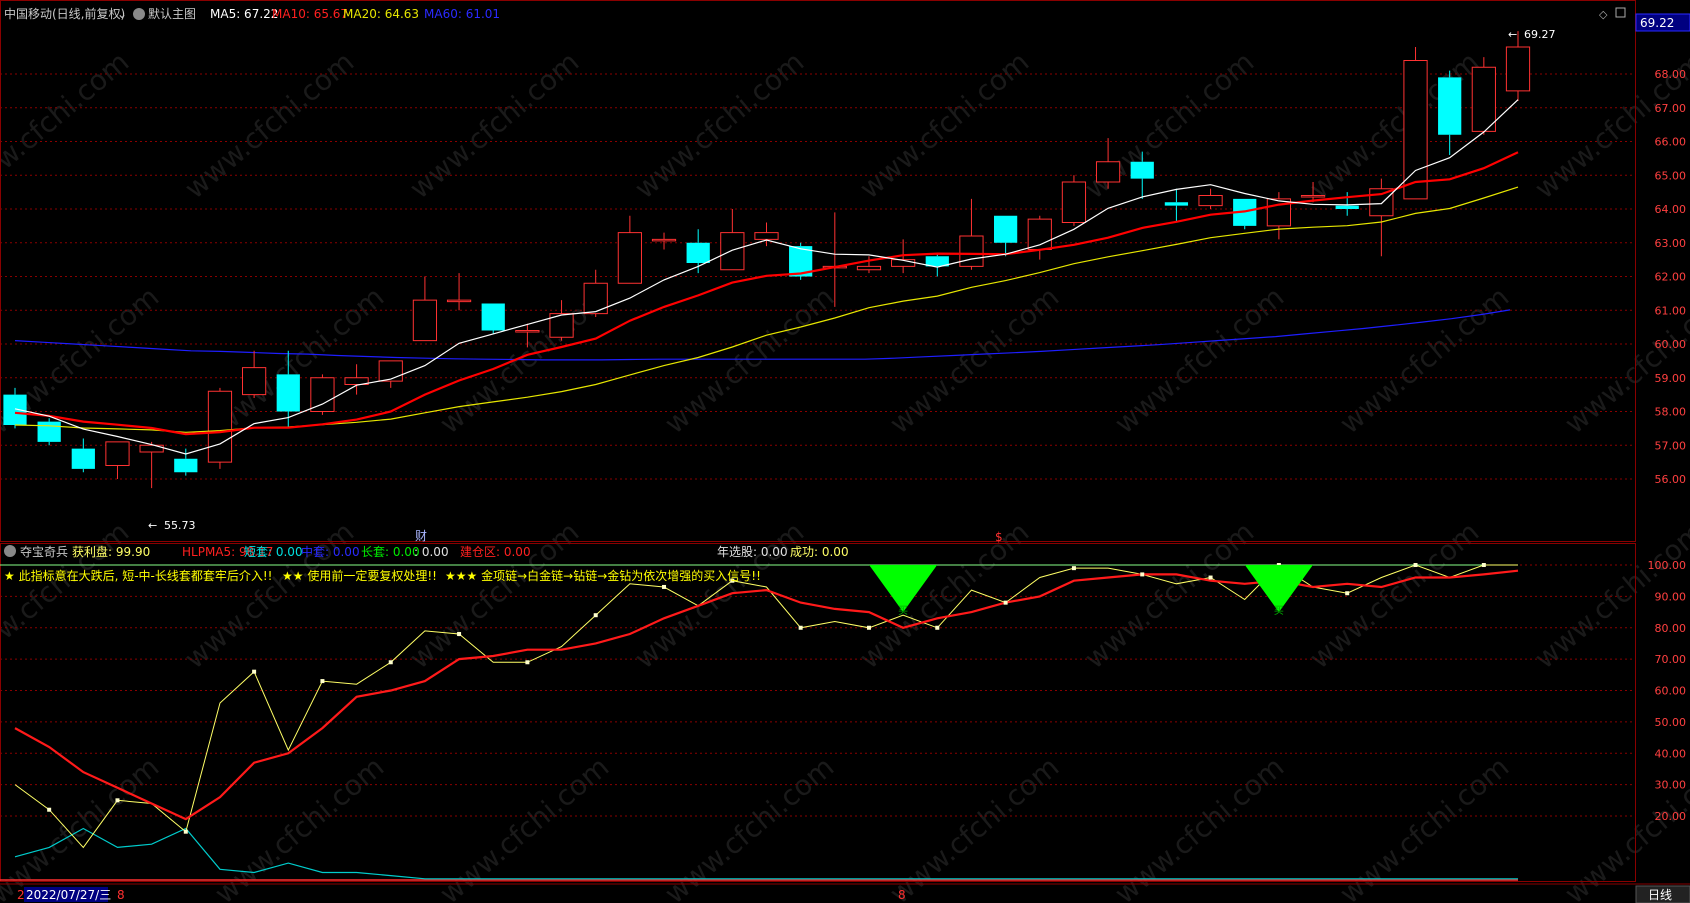 The width and height of the screenshot is (1690, 903). What do you see at coordinates (462, 14) in the screenshot?
I see `ma60-label: MA60: 61.01` at bounding box center [462, 14].